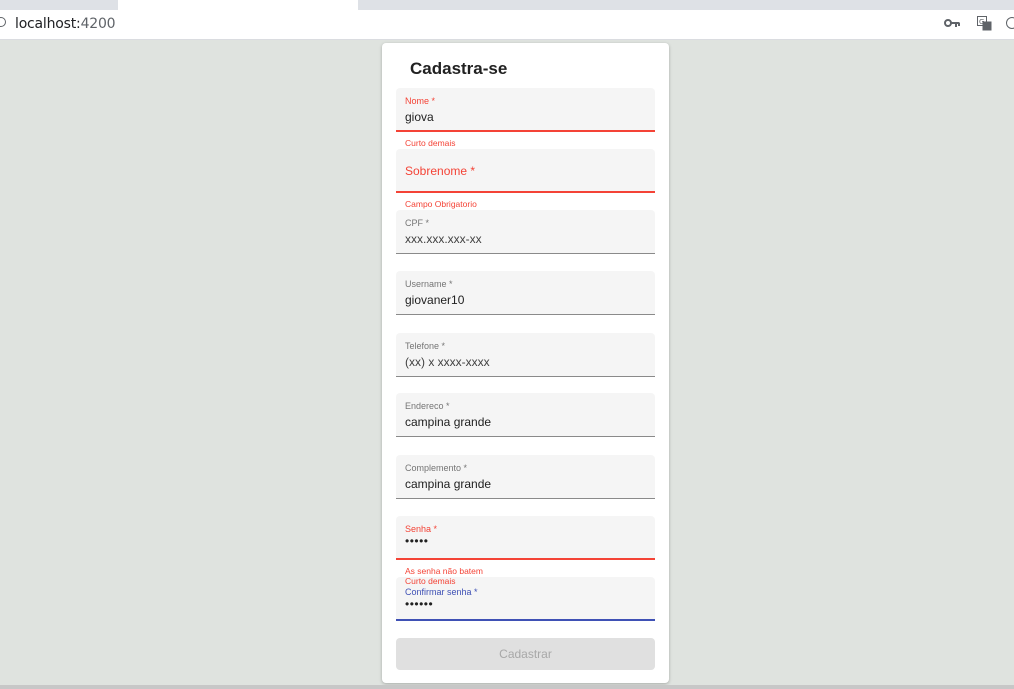  Describe the element at coordinates (441, 204) in the screenshot. I see `sobrenome-error: Campo Obrigatorio` at that location.